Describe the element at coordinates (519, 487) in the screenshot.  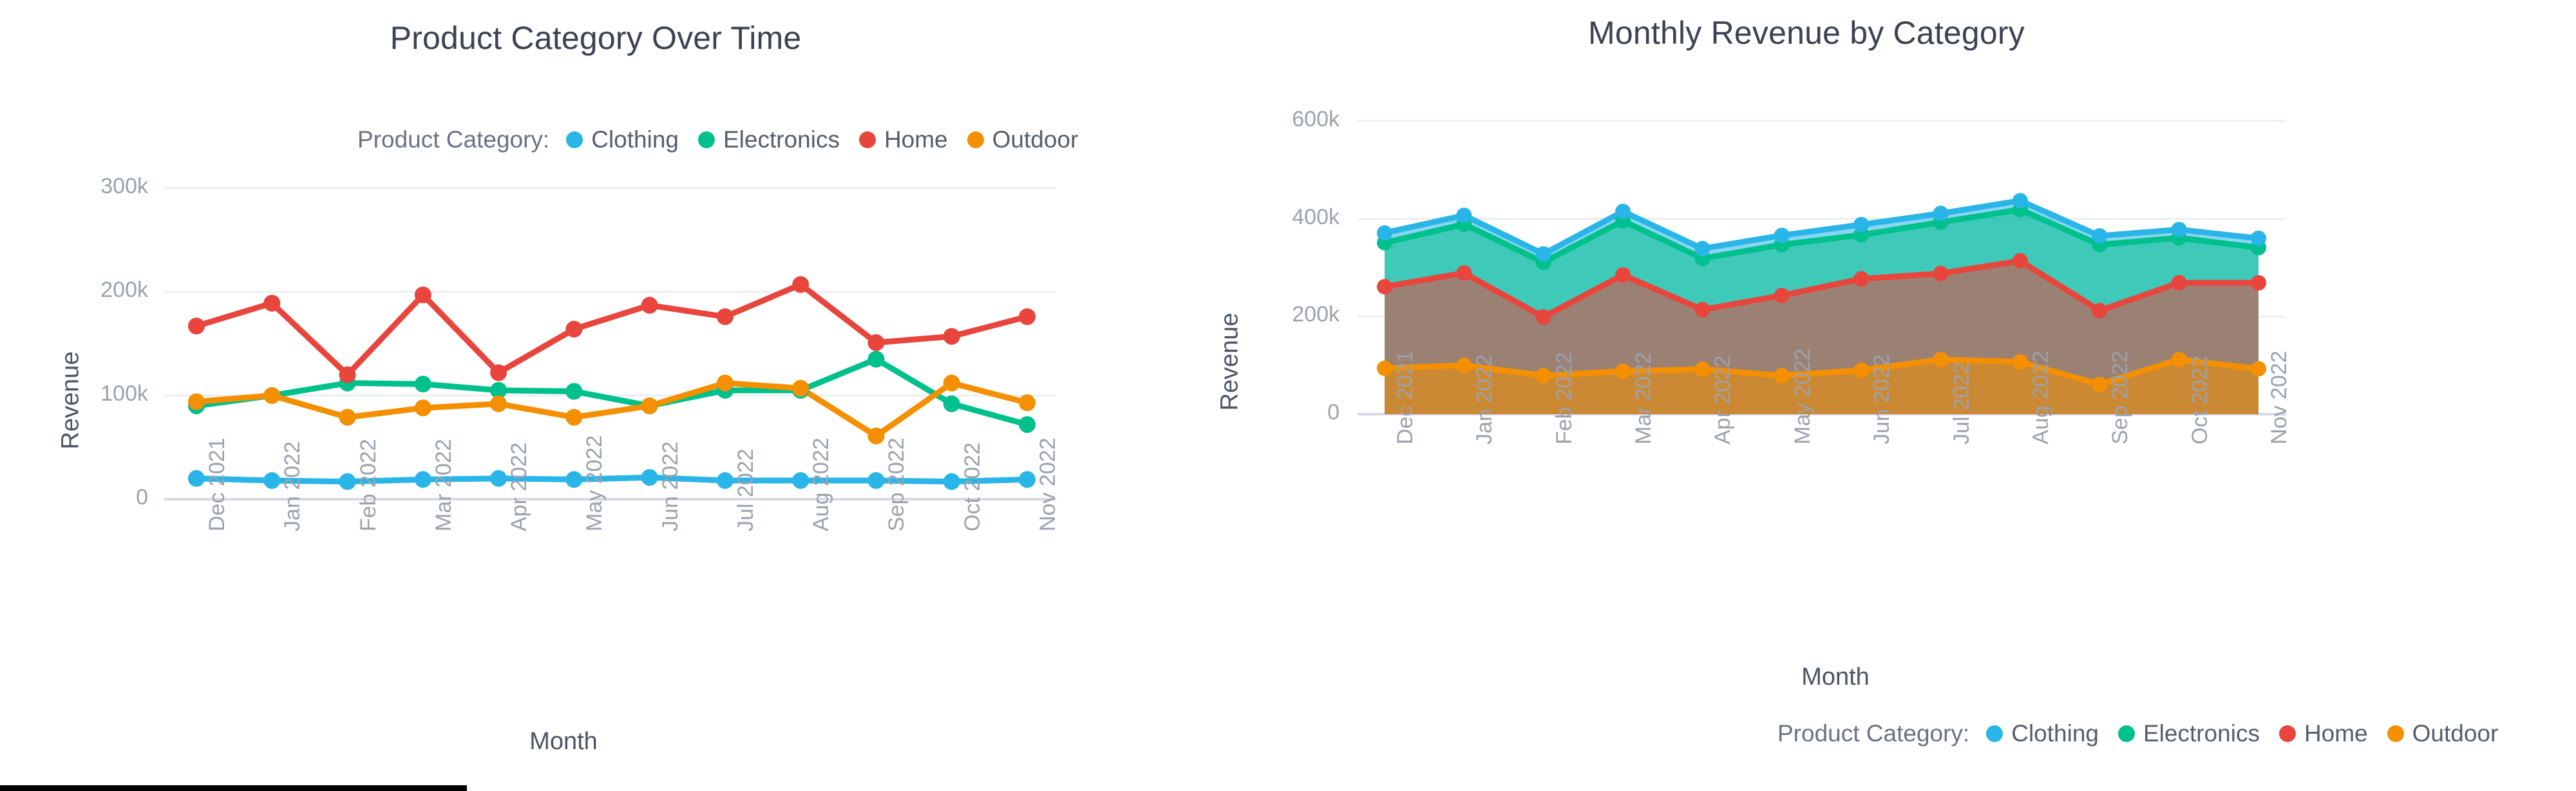
I see `left-x-tick: Apr 2022` at that location.